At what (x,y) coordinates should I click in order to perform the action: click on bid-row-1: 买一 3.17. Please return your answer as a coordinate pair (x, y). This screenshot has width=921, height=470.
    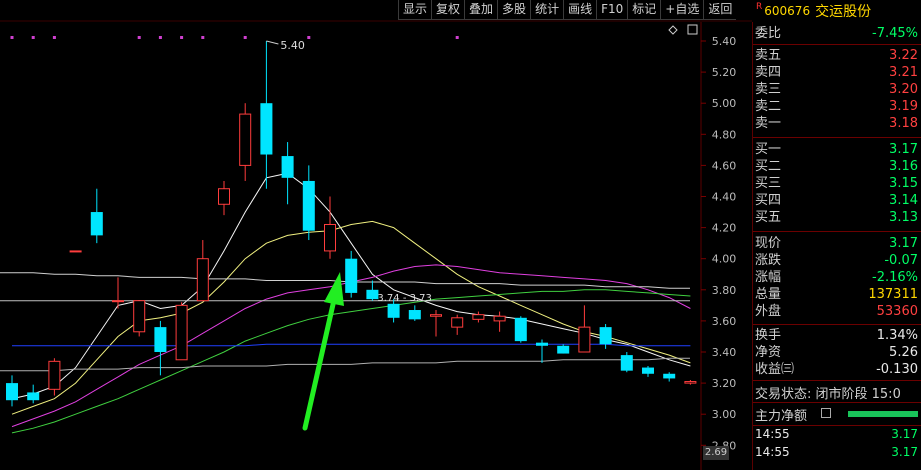
    Looking at the image, I should click on (837, 149).